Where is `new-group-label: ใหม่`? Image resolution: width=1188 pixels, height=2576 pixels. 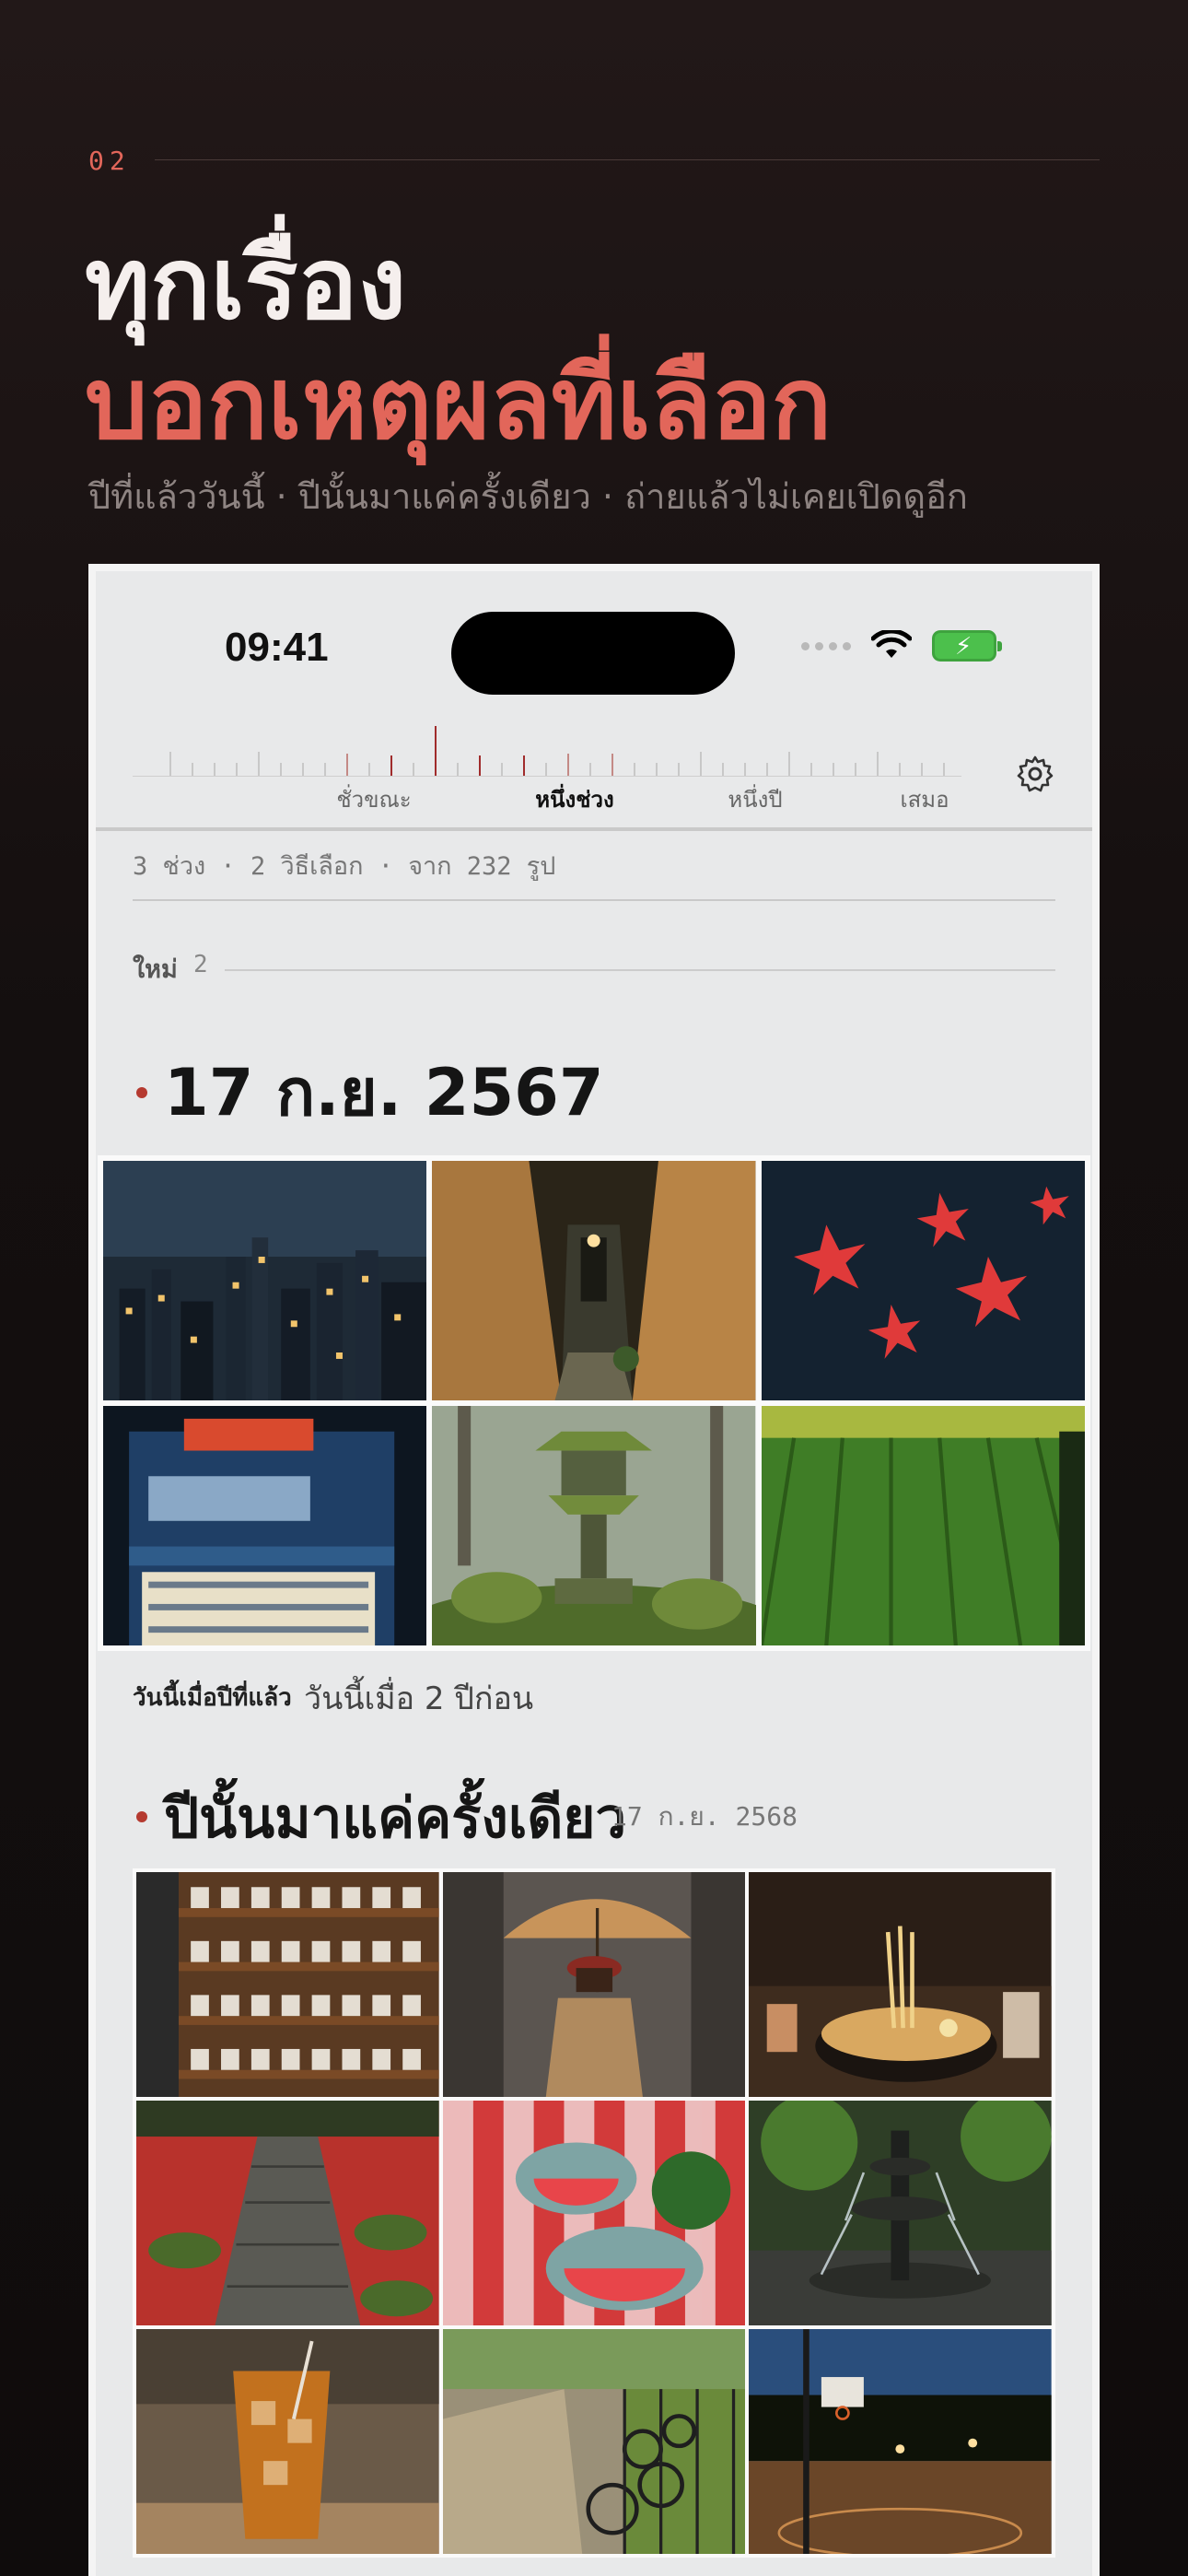
new-group-label: ใหม่ is located at coordinates (155, 969).